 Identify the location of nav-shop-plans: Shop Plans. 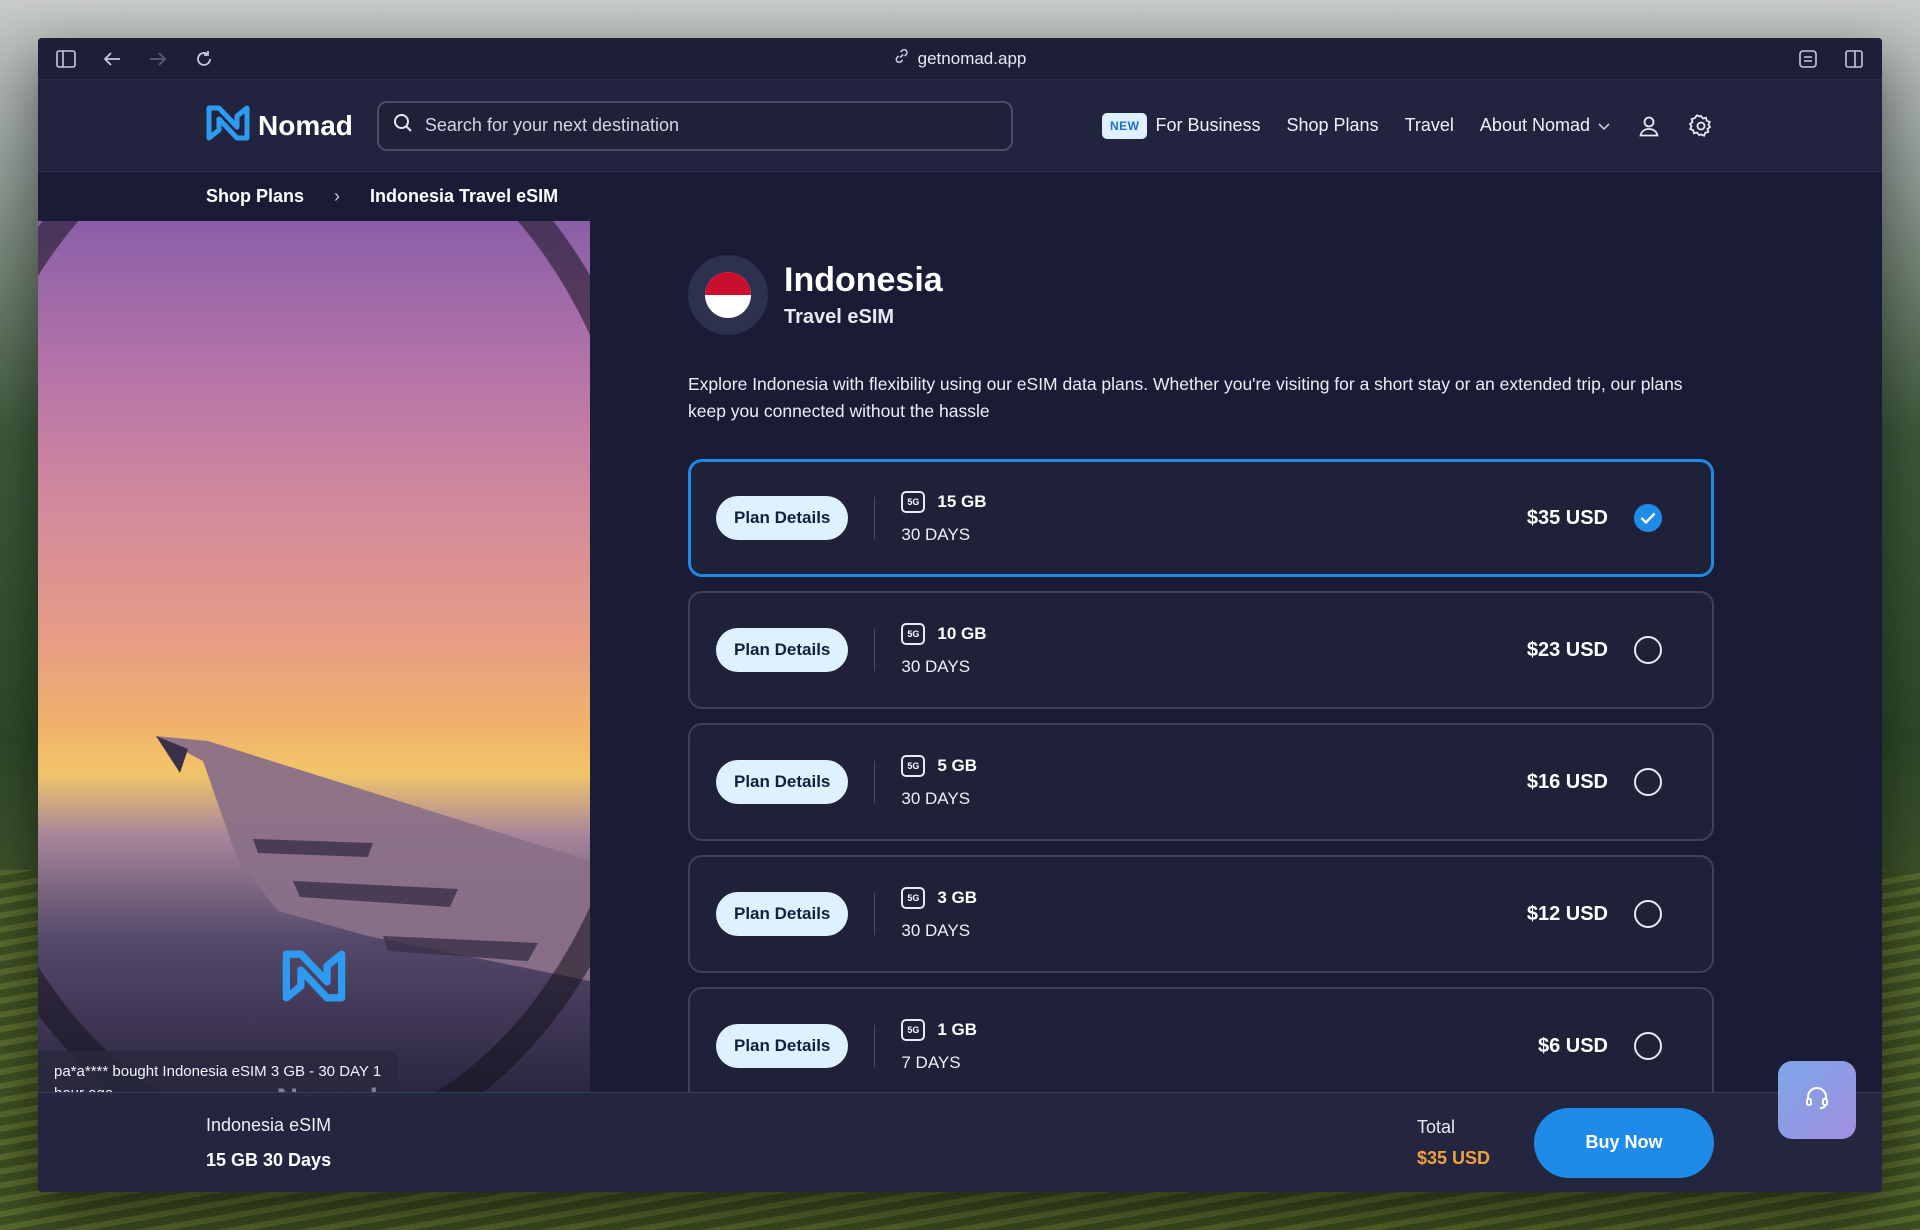
(1333, 125).